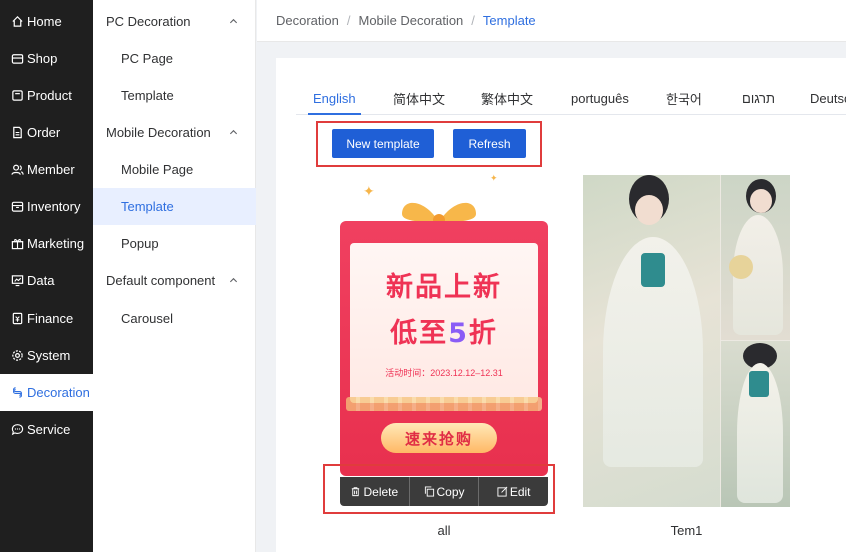 The width and height of the screenshot is (846, 552). Describe the element at coordinates (140, 243) in the screenshot. I see `submenu-item-label: Popup` at that location.